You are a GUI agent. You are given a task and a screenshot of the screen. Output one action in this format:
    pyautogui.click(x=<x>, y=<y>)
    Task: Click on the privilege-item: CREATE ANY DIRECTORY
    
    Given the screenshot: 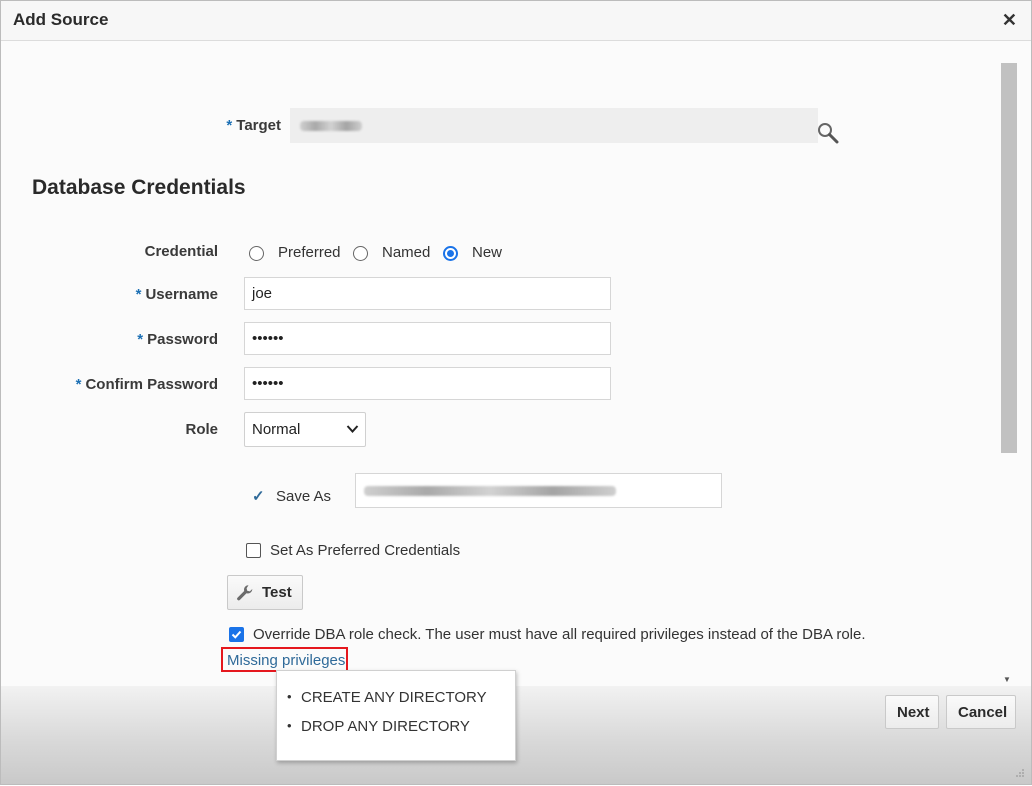 What is the action you would take?
    pyautogui.click(x=387, y=697)
    